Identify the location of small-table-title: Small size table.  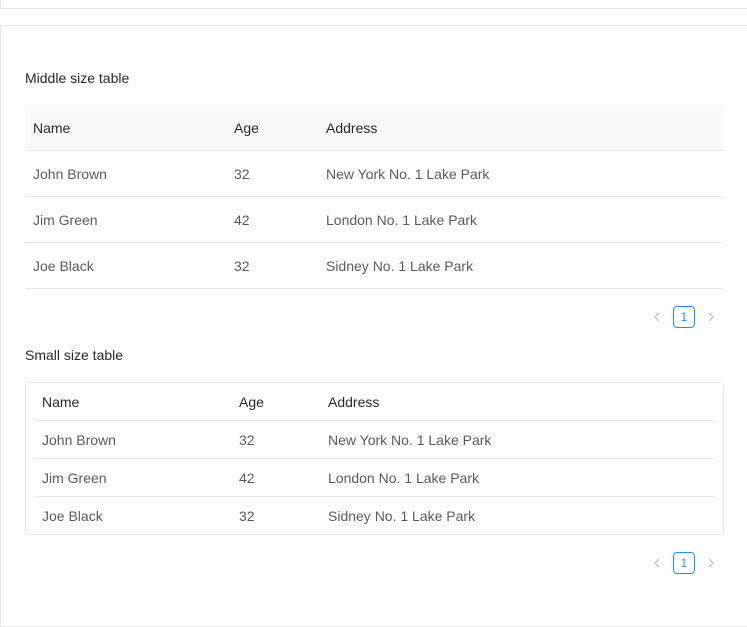
(74, 355).